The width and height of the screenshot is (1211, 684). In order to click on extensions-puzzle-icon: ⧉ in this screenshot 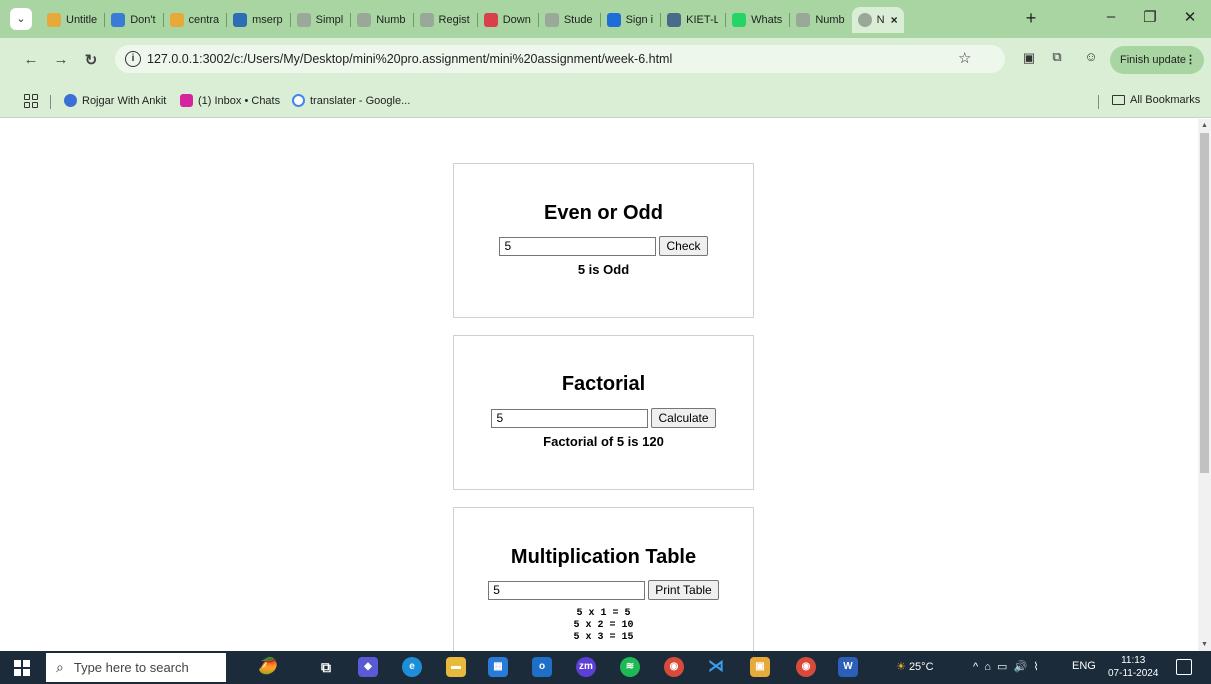, I will do `click(1057, 58)`.